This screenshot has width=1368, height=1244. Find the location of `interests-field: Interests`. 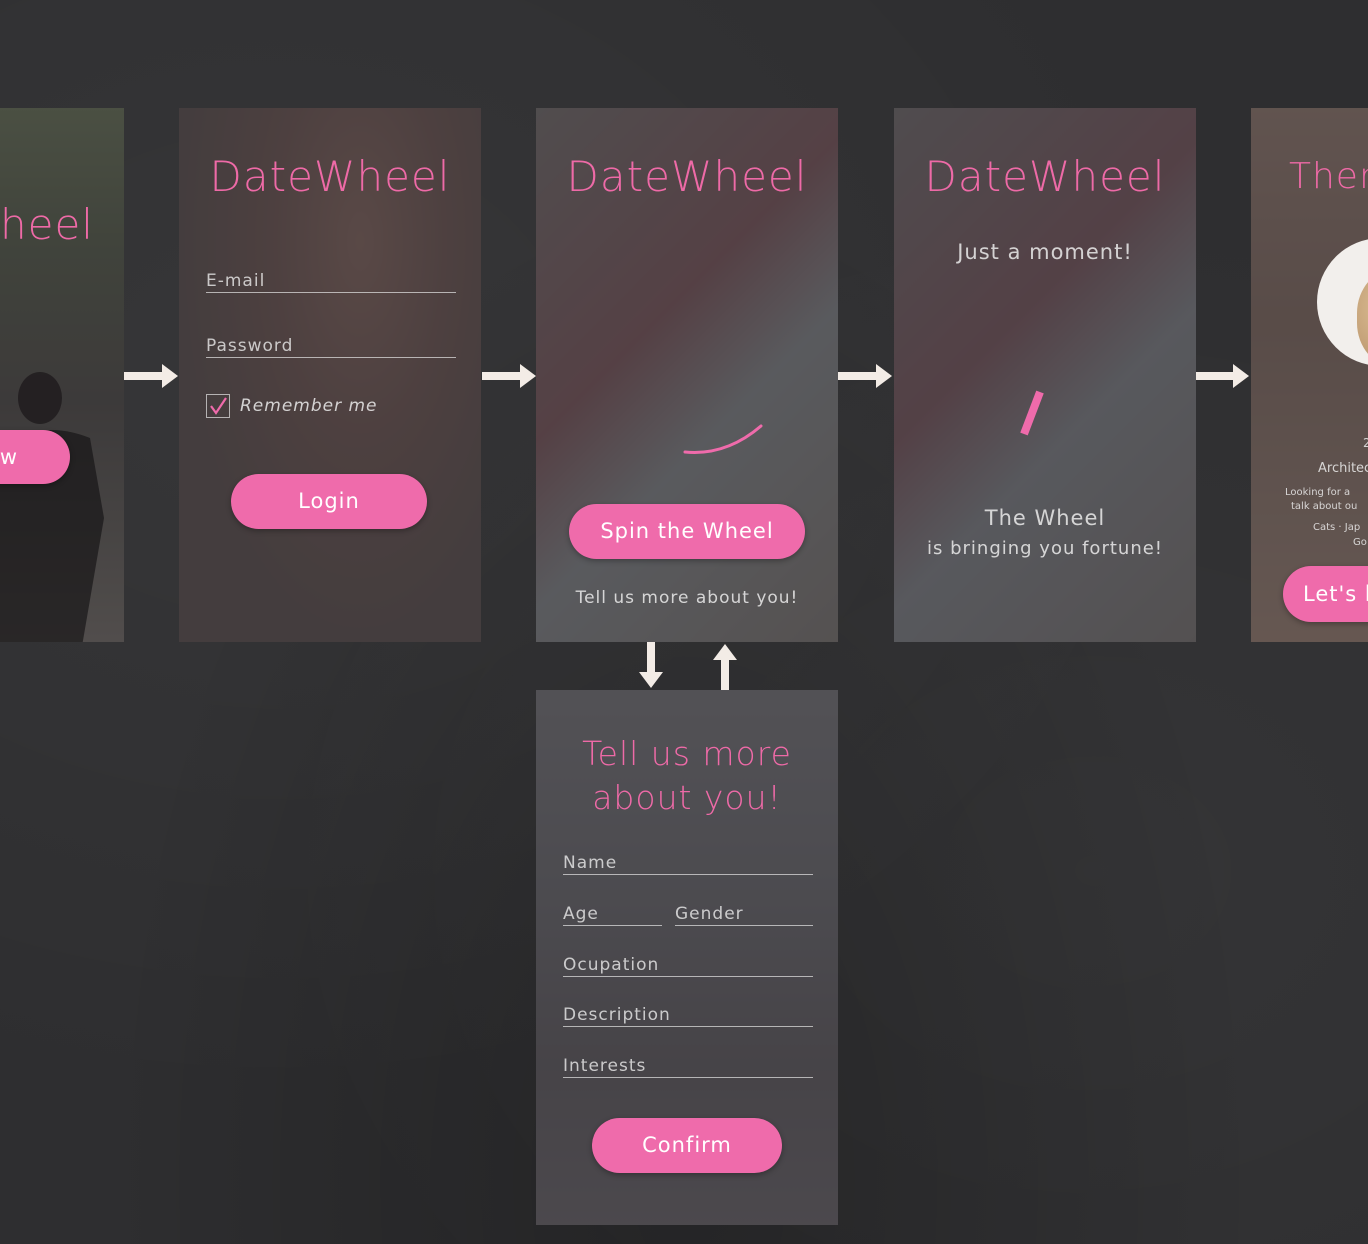

interests-field: Interests is located at coordinates (688, 1067).